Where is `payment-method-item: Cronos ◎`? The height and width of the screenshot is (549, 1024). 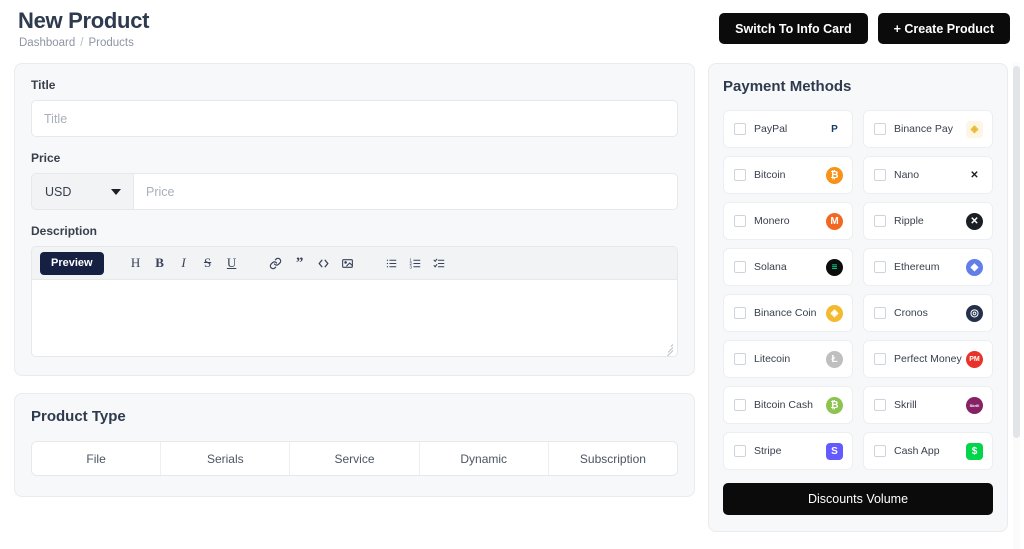 payment-method-item: Cronos ◎ is located at coordinates (928, 313).